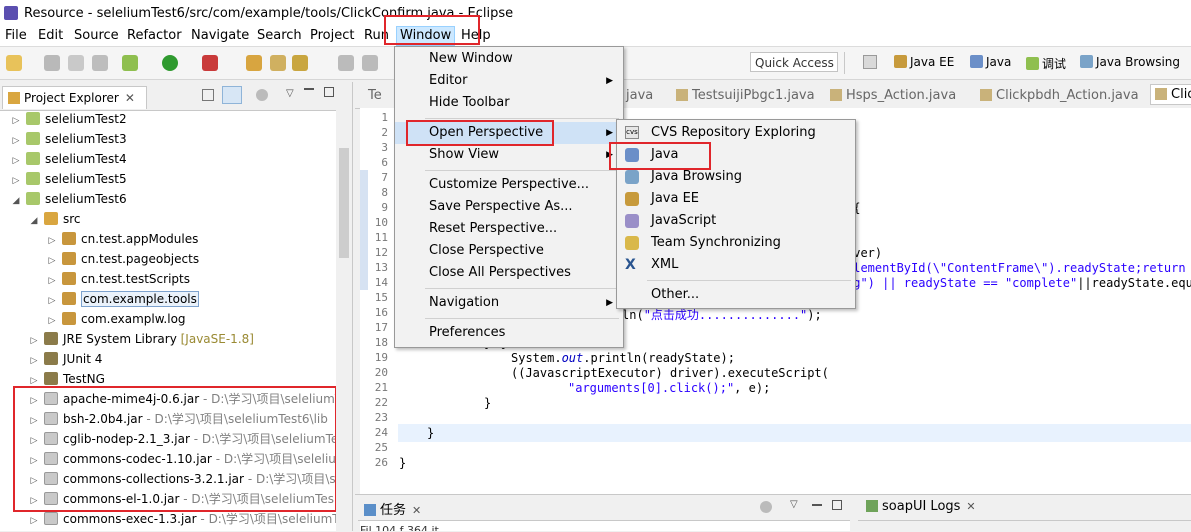  Describe the element at coordinates (870, 62) in the screenshot. I see `open-perspective-icon` at that location.